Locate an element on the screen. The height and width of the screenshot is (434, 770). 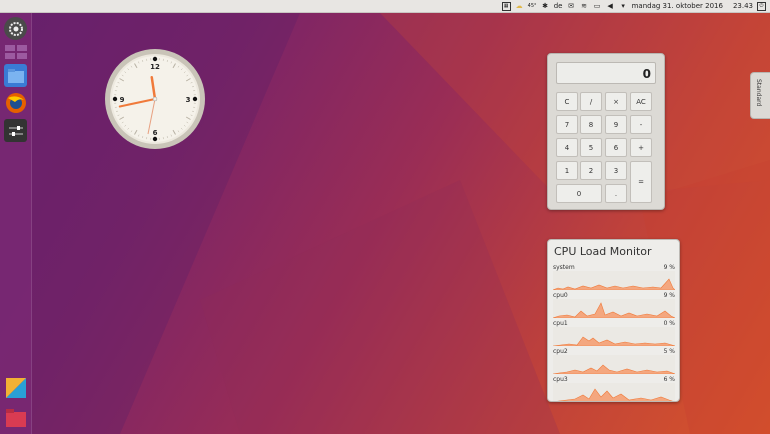
calc-key-16: 0 is located at coordinates (579, 193).